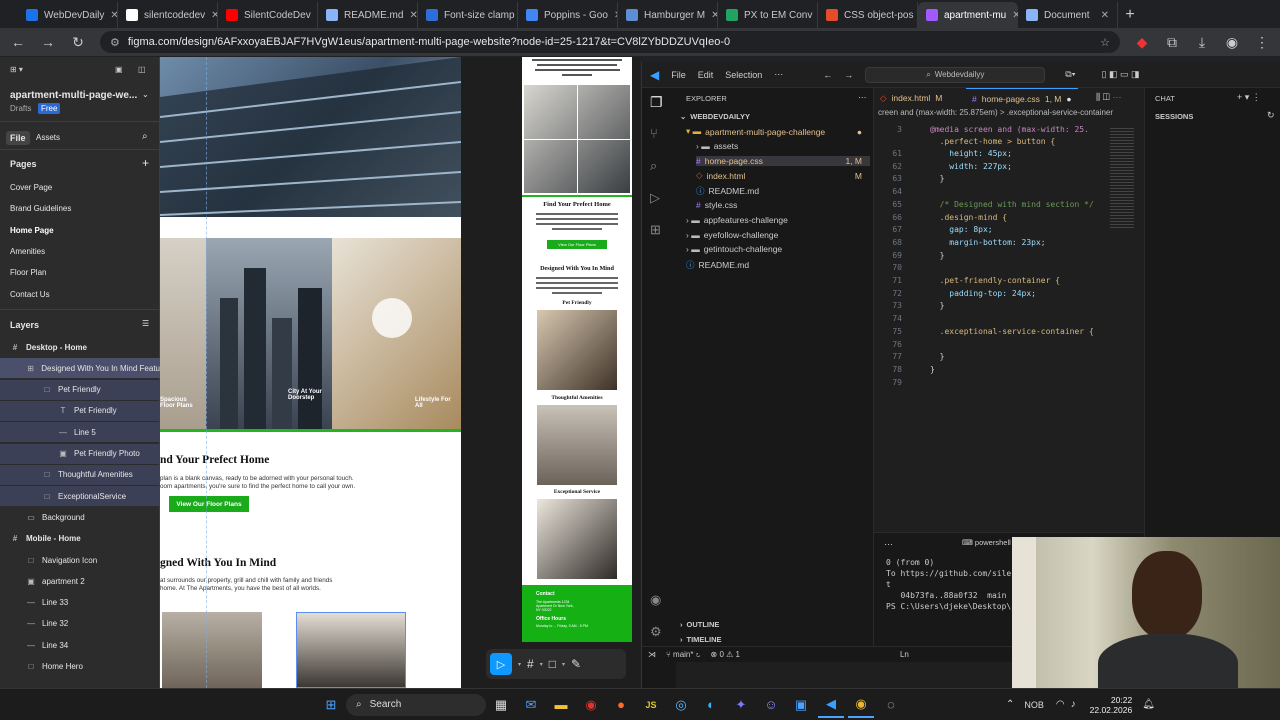  What do you see at coordinates (902, 319) in the screenshot?
I see `code-line: 74` at bounding box center [902, 319].